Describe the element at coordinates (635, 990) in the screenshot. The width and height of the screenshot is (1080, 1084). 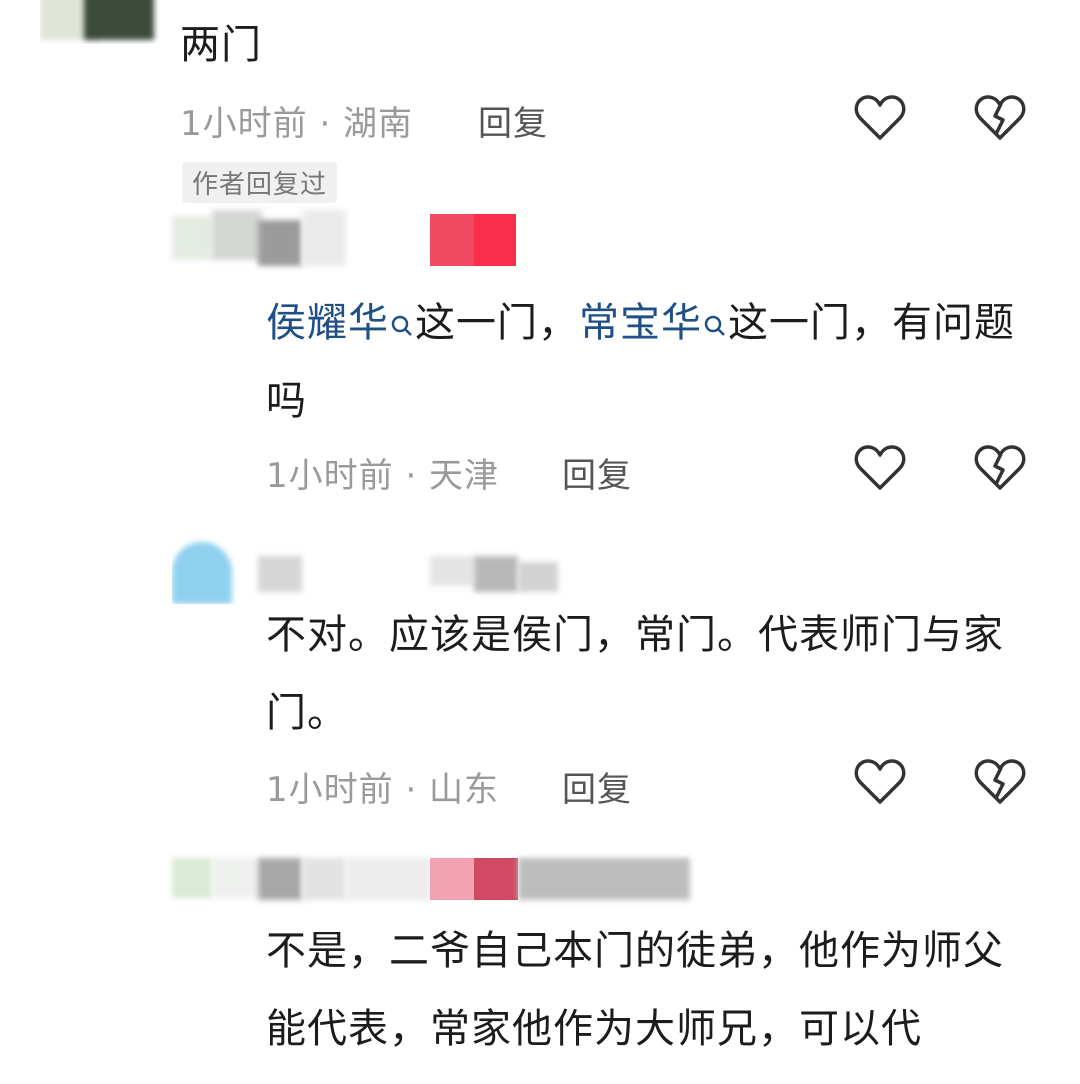
I see `comment-text: 不是，二爷自己本门的徒弟，他作为师父能代表，常家他作为大师兄，可以代` at that location.